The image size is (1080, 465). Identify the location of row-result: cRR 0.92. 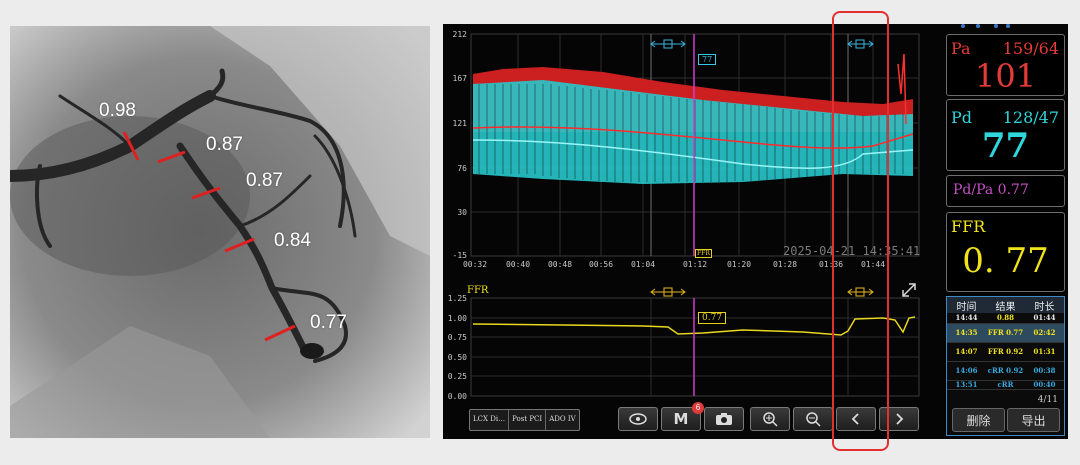
(1005, 370).